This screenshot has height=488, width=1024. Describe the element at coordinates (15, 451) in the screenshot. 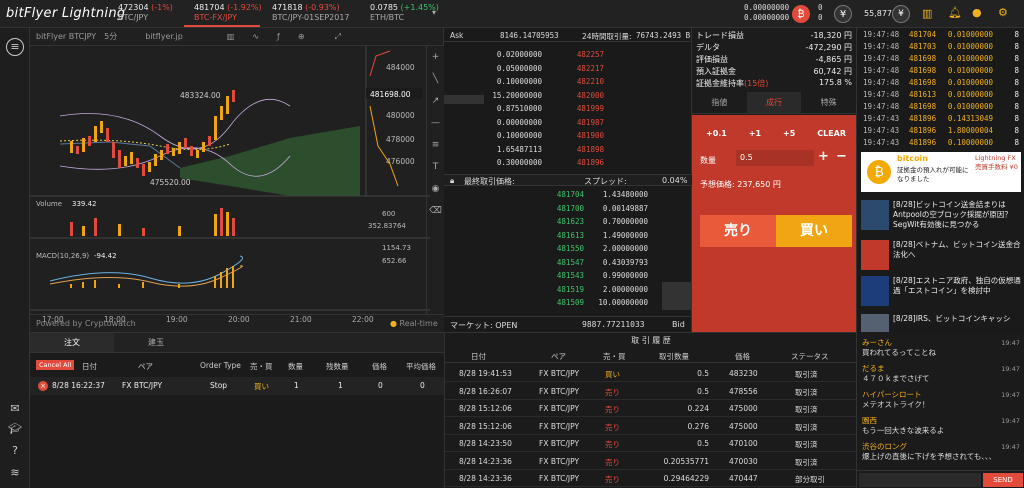

I see `help-icon: ?` at that location.